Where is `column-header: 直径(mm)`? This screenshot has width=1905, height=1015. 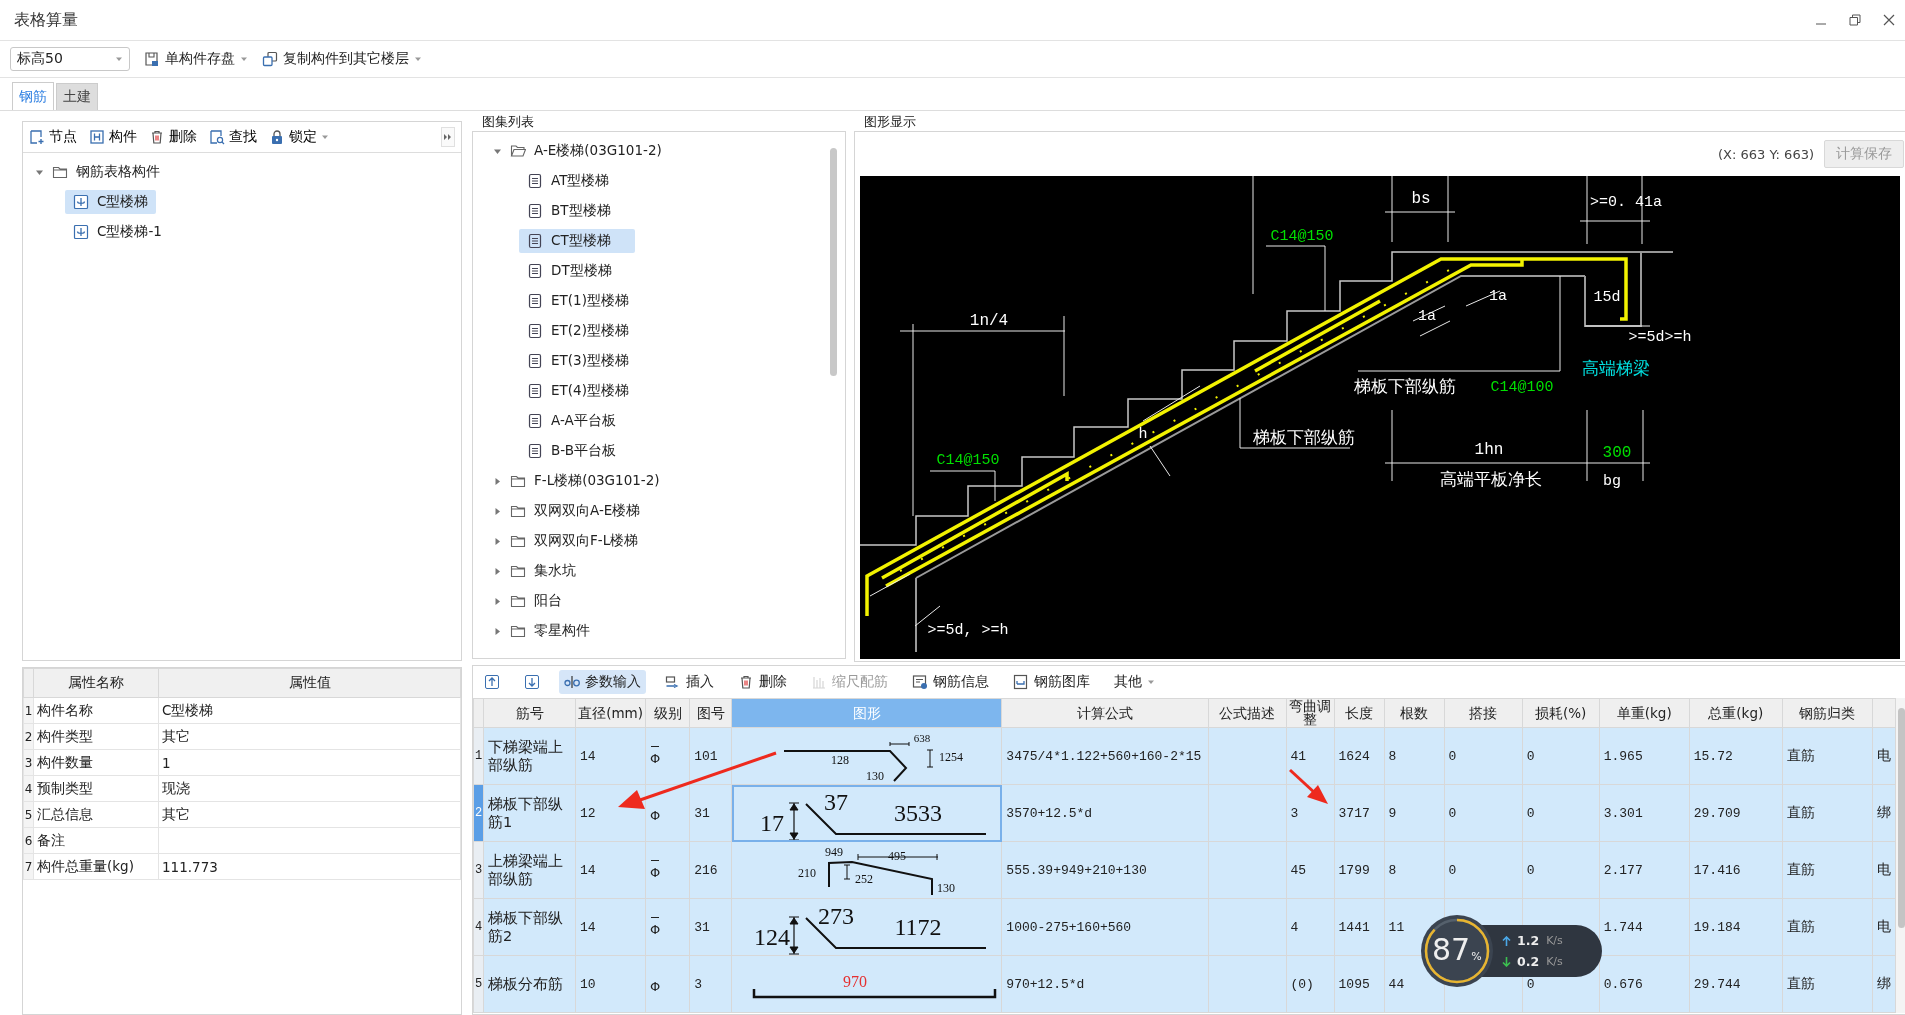 column-header: 直径(mm) is located at coordinates (610, 713).